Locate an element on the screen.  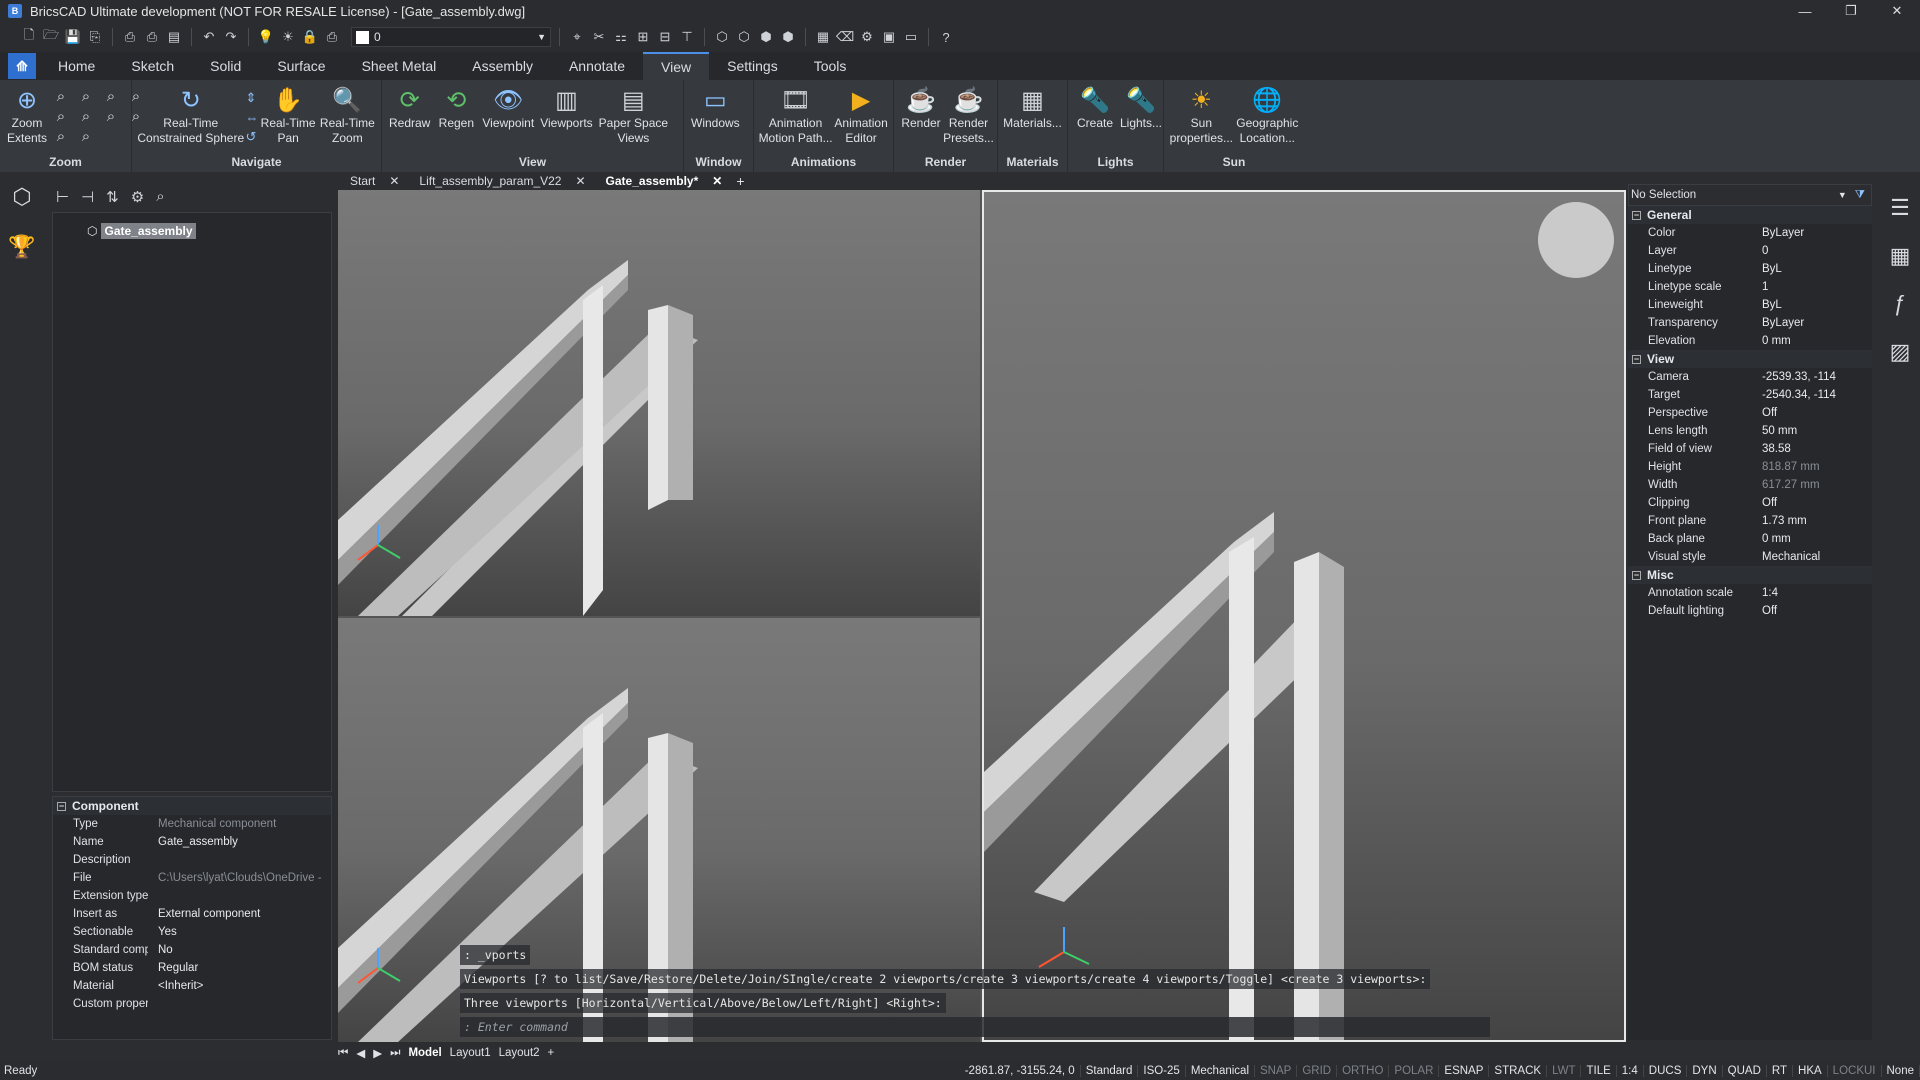
next-layout-icon: ▶ is located at coordinates (377, 1053).